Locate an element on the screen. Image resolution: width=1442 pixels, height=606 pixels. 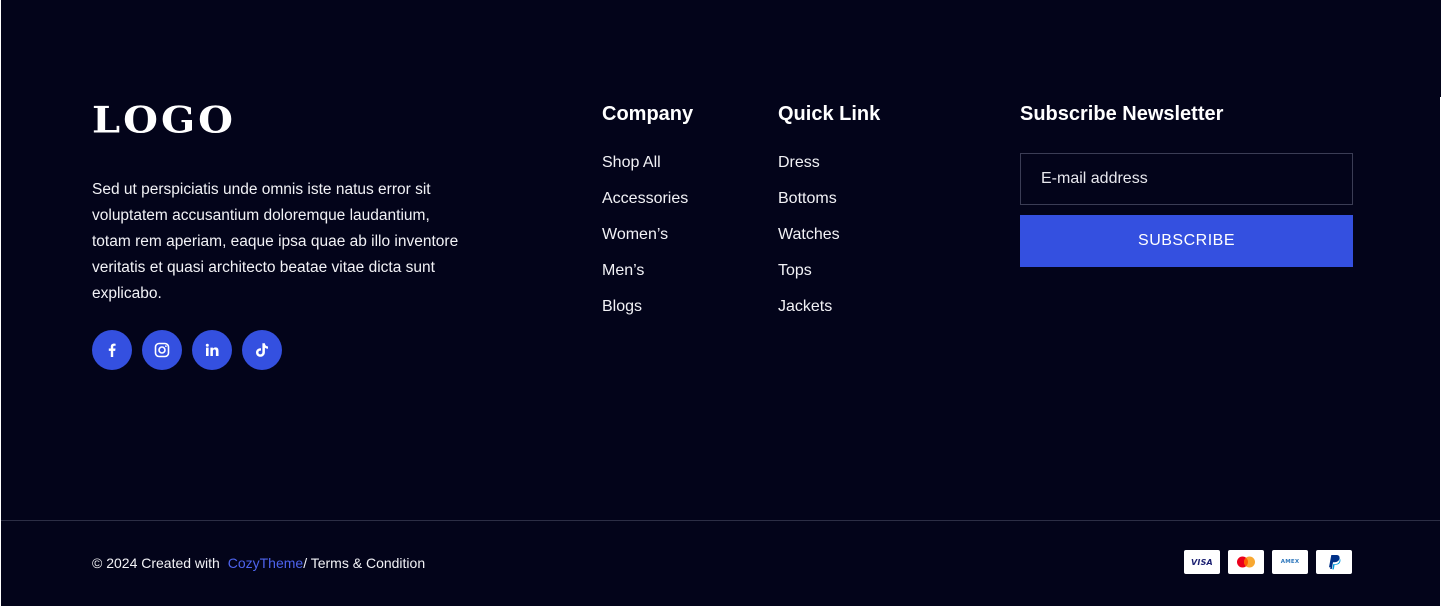
cozytheme-link: CozyTheme is located at coordinates (265, 563).